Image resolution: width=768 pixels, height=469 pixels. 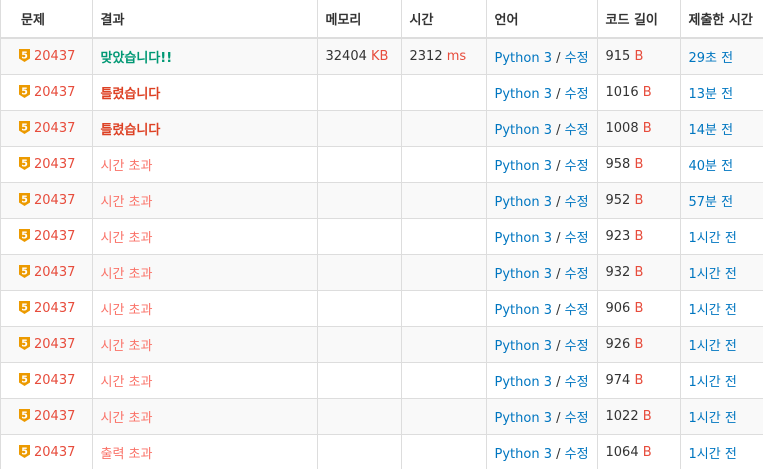 I want to click on header-language: 언어, so click(x=542, y=19).